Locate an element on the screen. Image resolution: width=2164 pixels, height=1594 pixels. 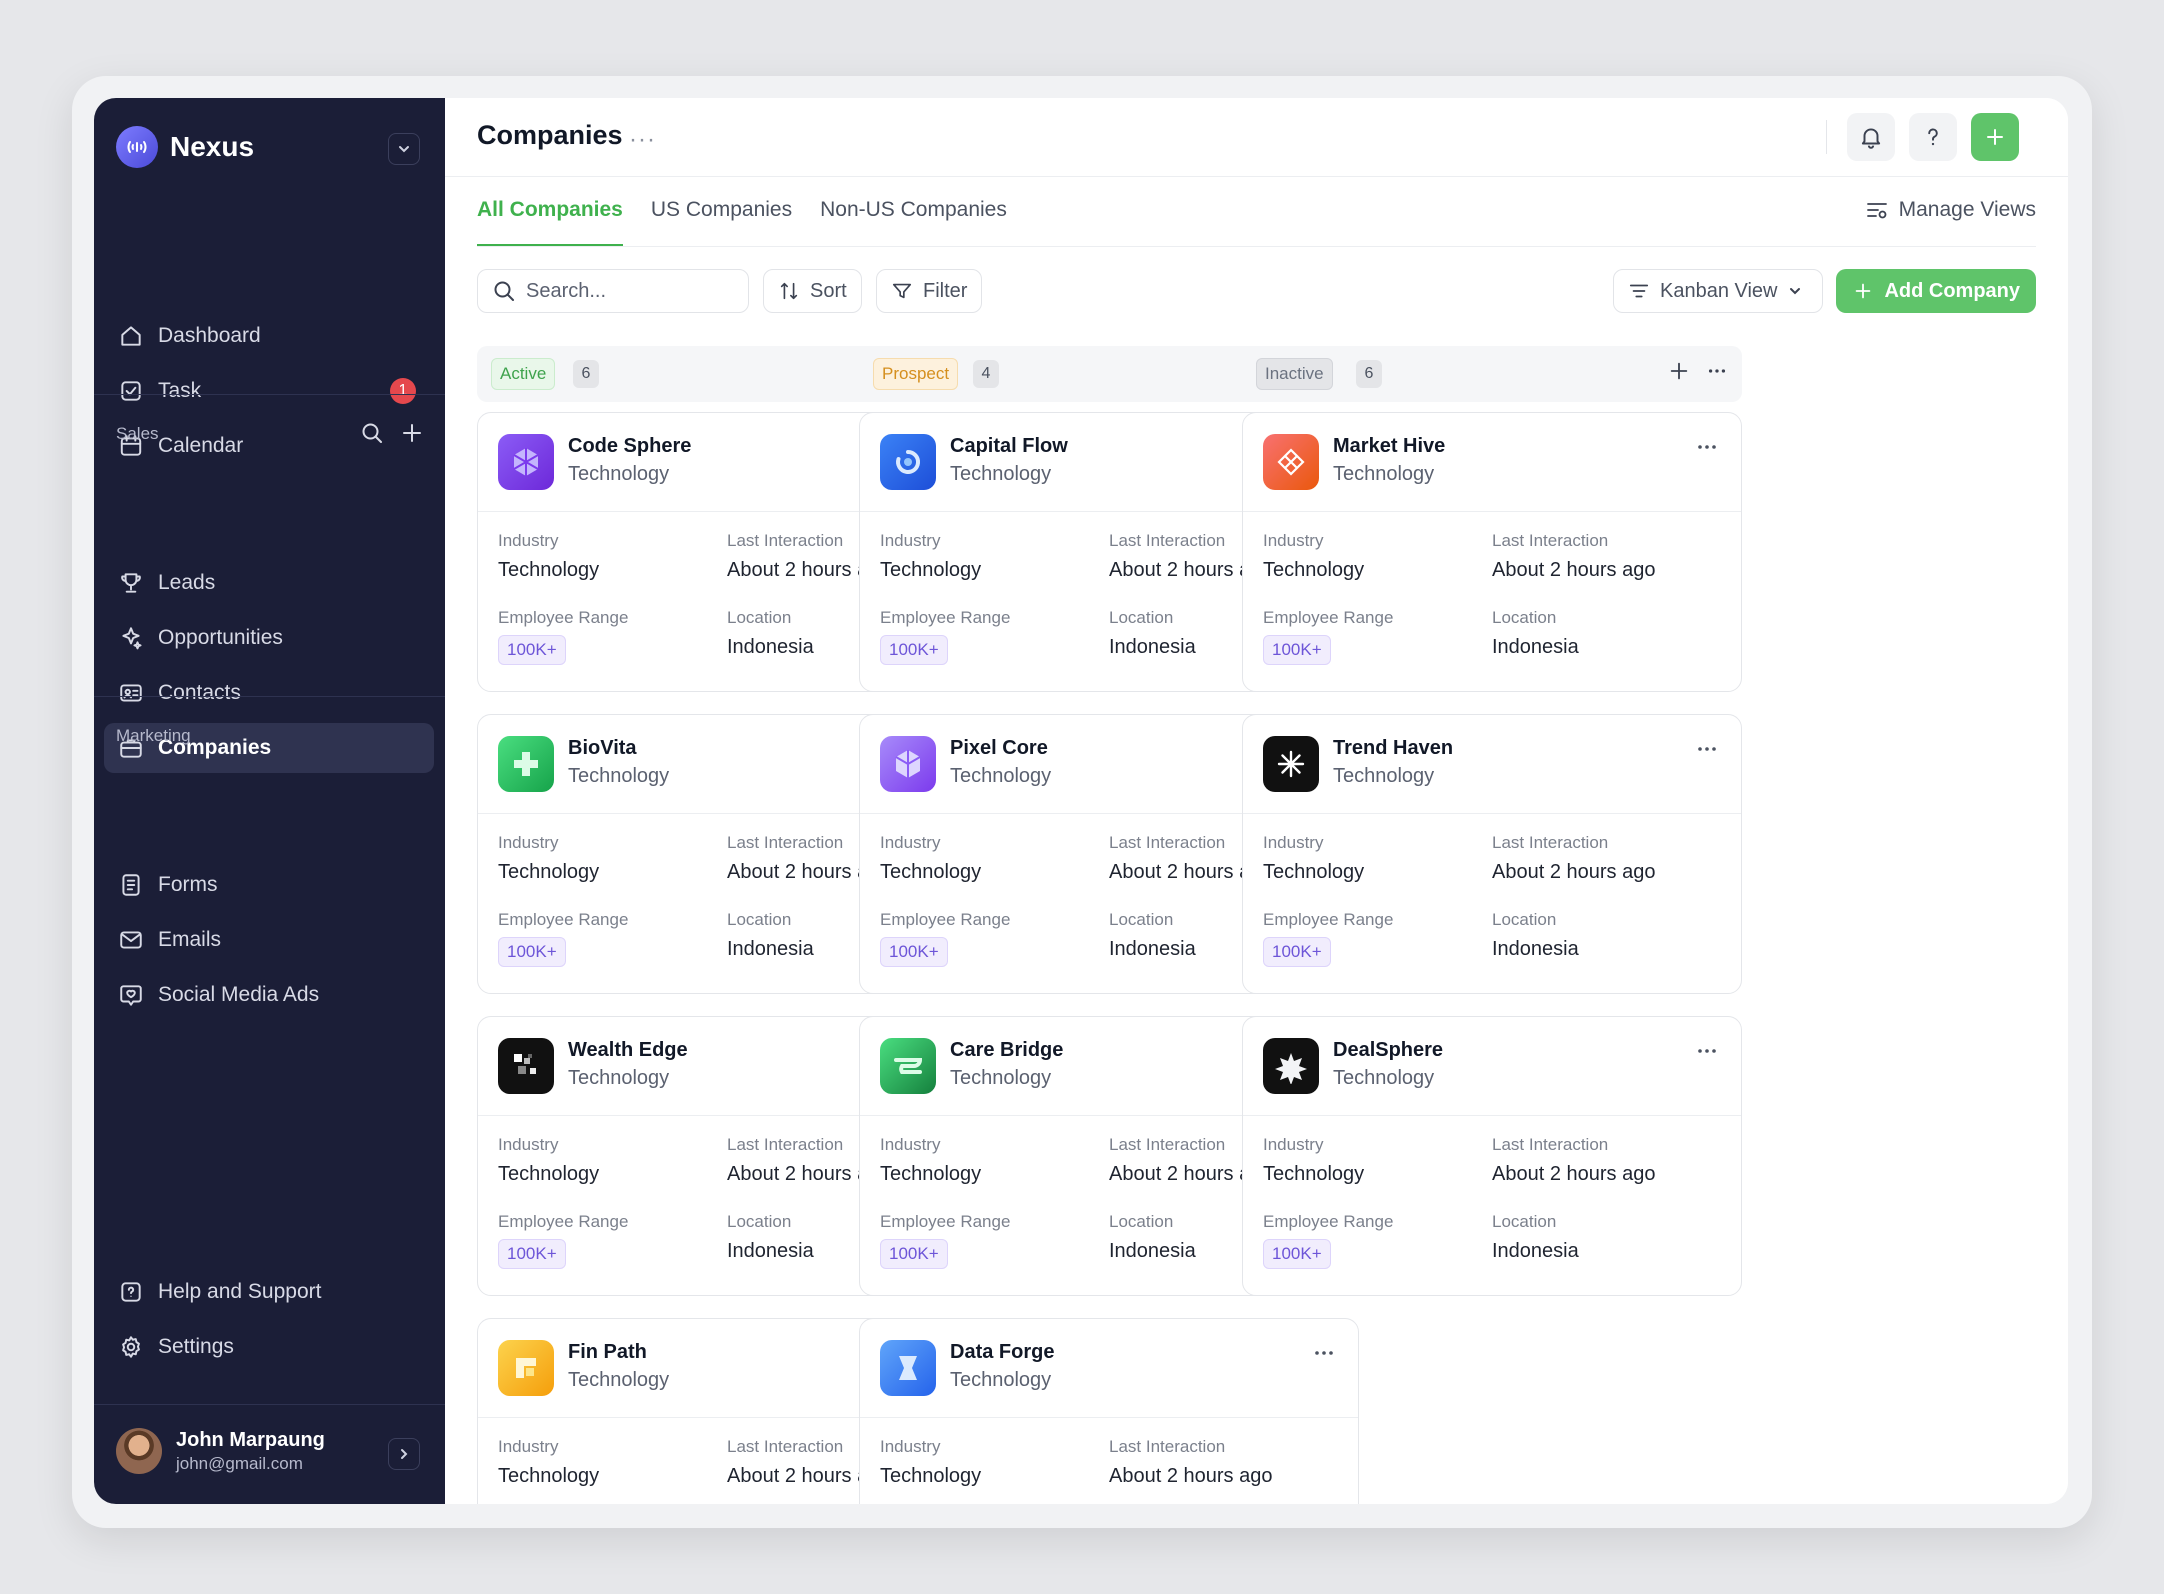
biovita-logo-icon is located at coordinates (526, 764).